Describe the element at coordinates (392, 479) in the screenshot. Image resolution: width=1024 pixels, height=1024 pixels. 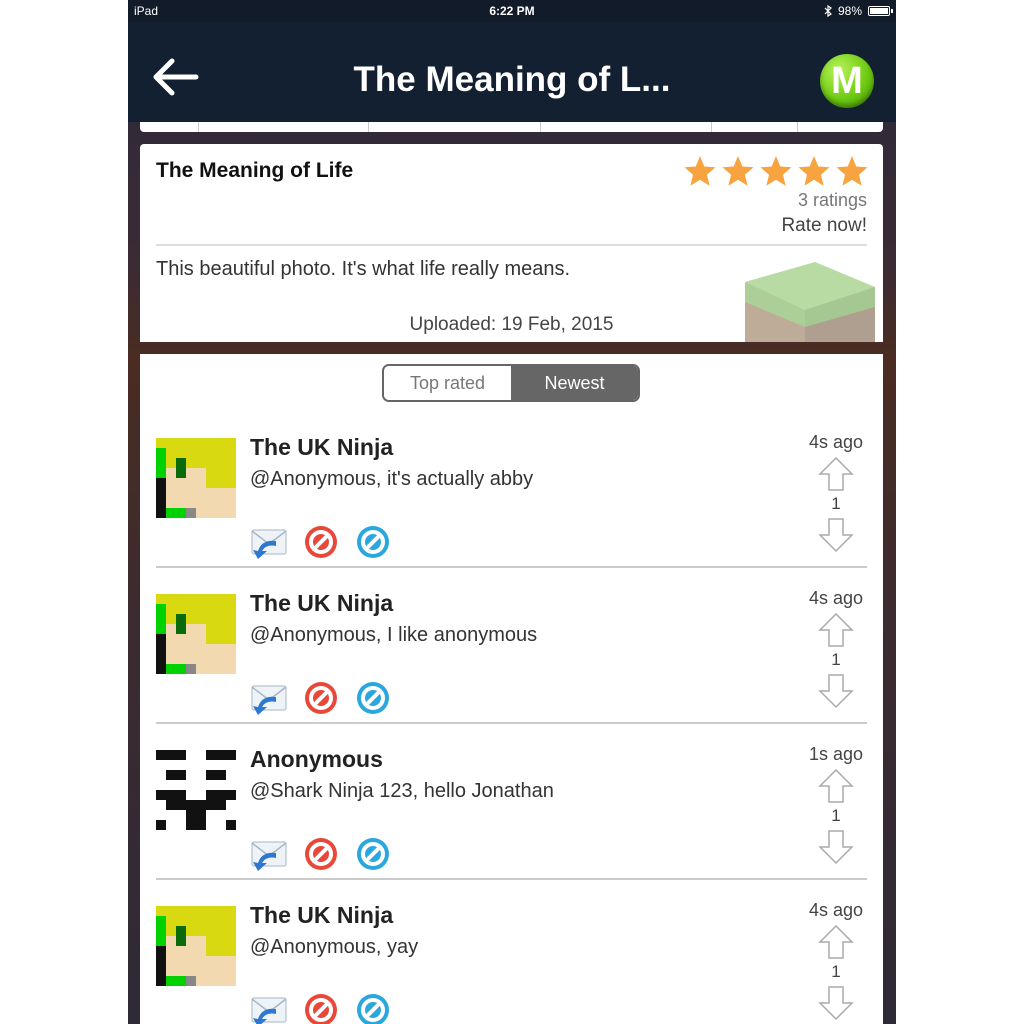
I see `comment-text: @Anonymous, it's actually abby` at that location.